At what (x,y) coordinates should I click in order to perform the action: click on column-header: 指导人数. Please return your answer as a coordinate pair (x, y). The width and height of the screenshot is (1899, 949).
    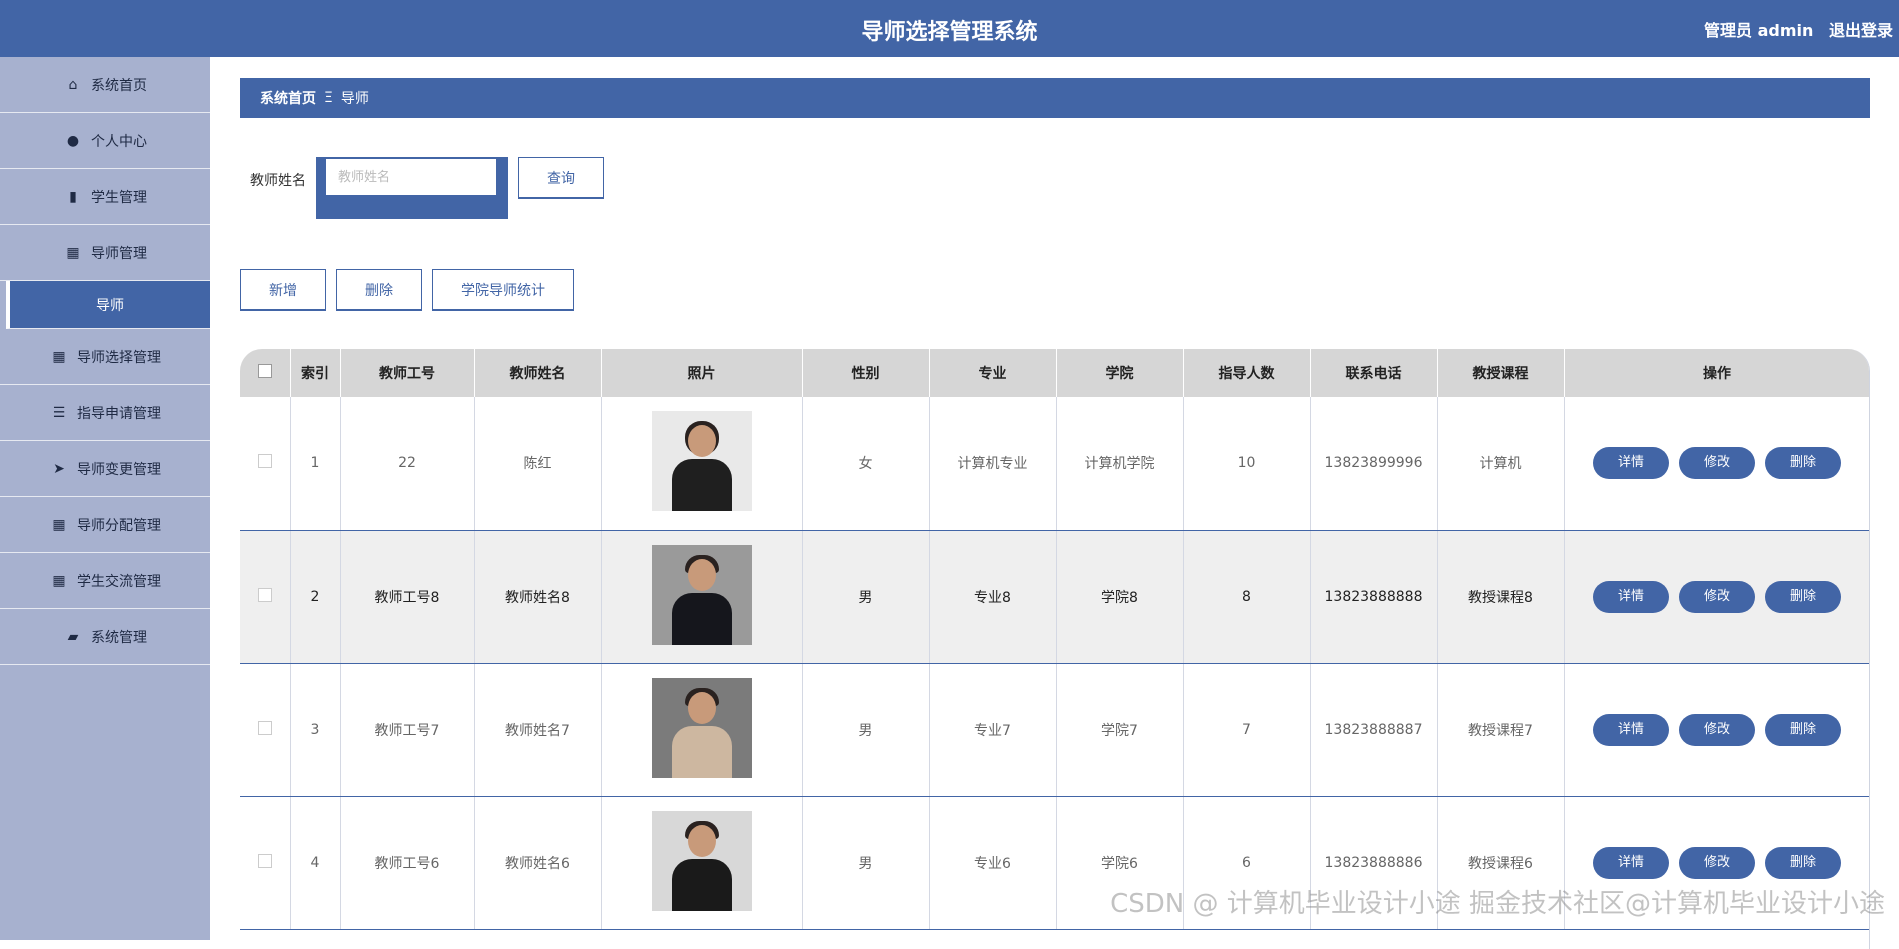
    Looking at the image, I should click on (1246, 373).